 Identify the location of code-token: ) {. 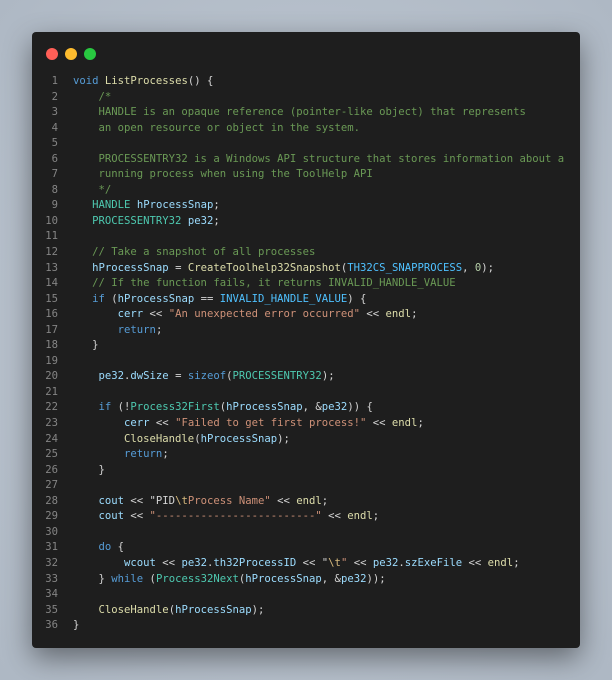
(357, 298).